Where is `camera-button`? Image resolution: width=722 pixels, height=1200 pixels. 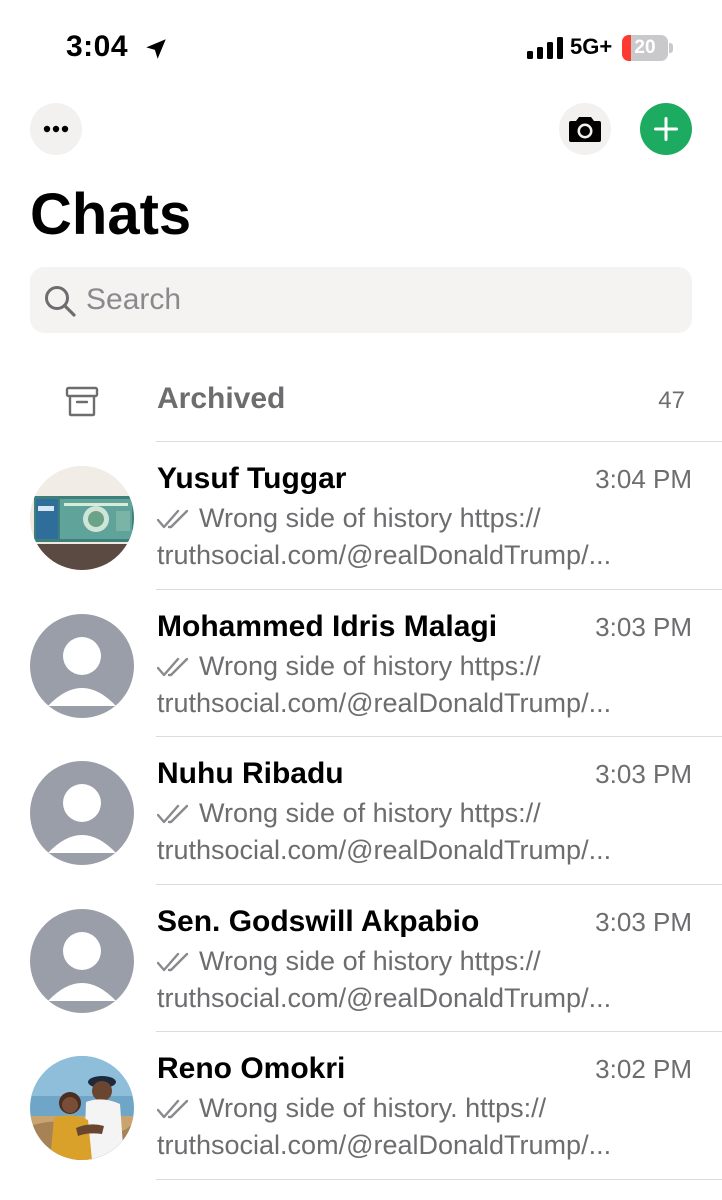 camera-button is located at coordinates (585, 129).